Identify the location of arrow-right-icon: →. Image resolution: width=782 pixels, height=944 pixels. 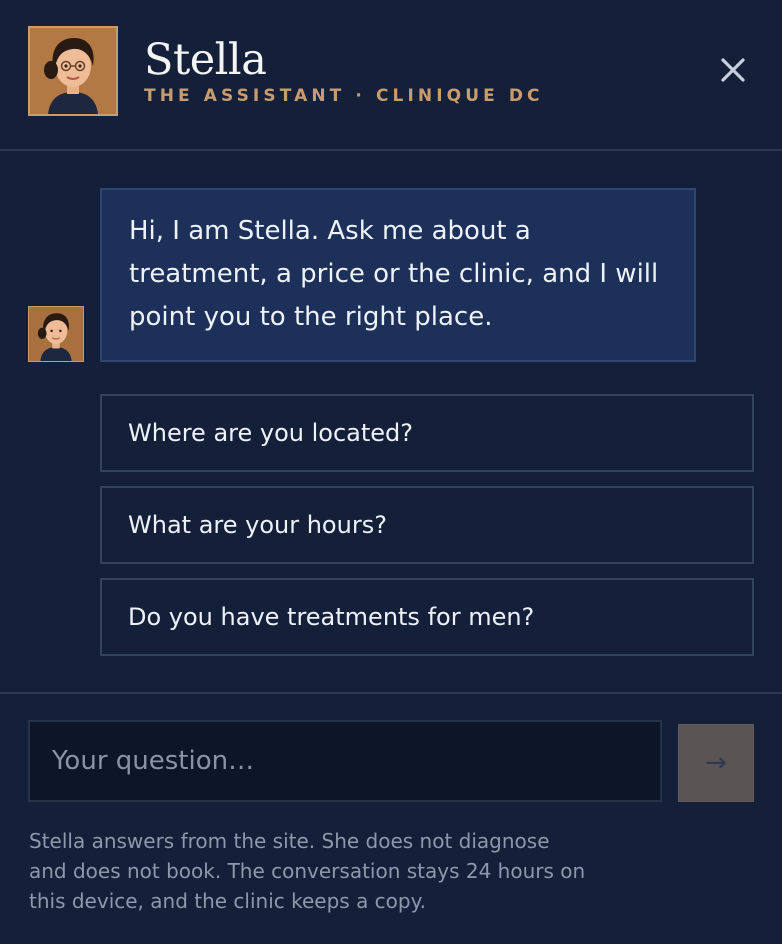
(716, 763).